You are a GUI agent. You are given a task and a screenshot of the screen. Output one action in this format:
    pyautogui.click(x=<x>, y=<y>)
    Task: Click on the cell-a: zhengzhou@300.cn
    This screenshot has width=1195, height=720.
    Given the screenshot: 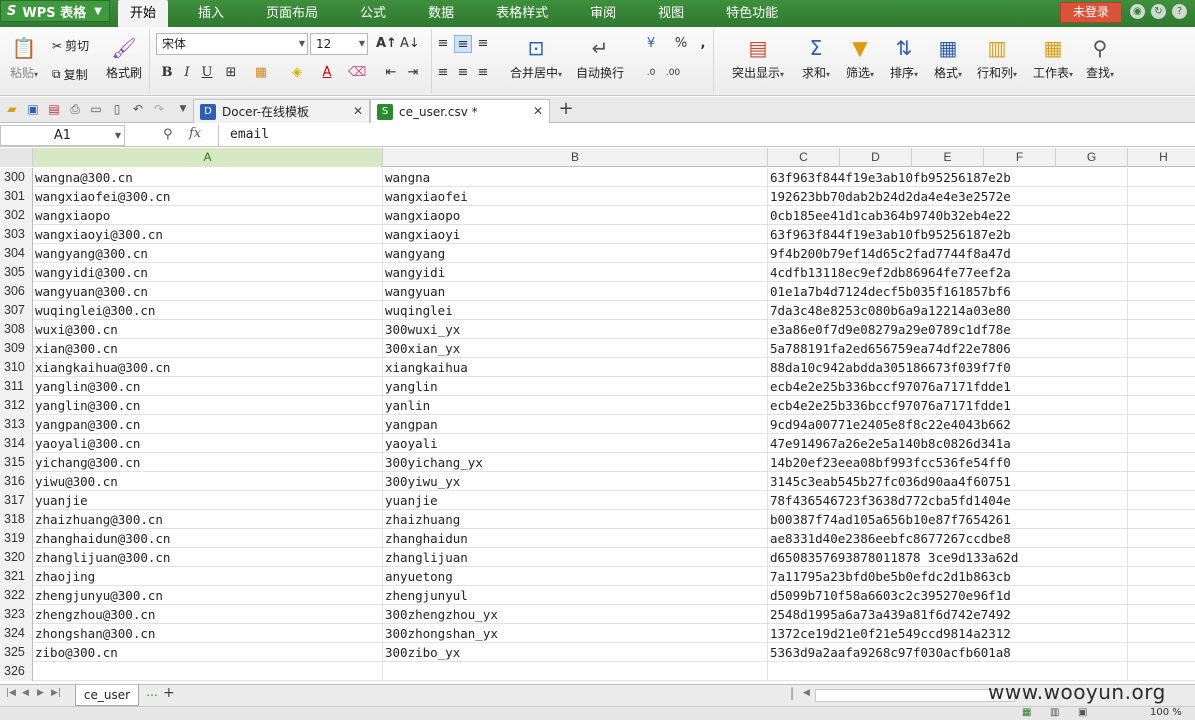 What is the action you would take?
    pyautogui.click(x=208, y=614)
    